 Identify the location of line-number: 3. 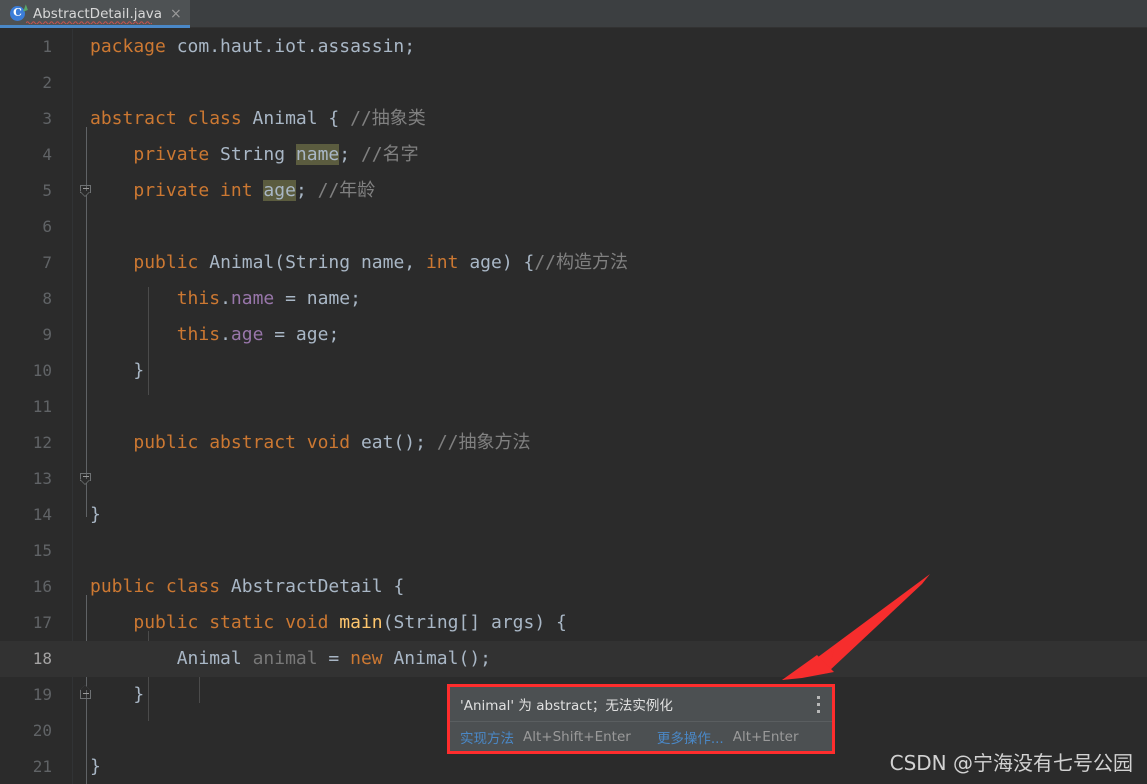
(47, 118).